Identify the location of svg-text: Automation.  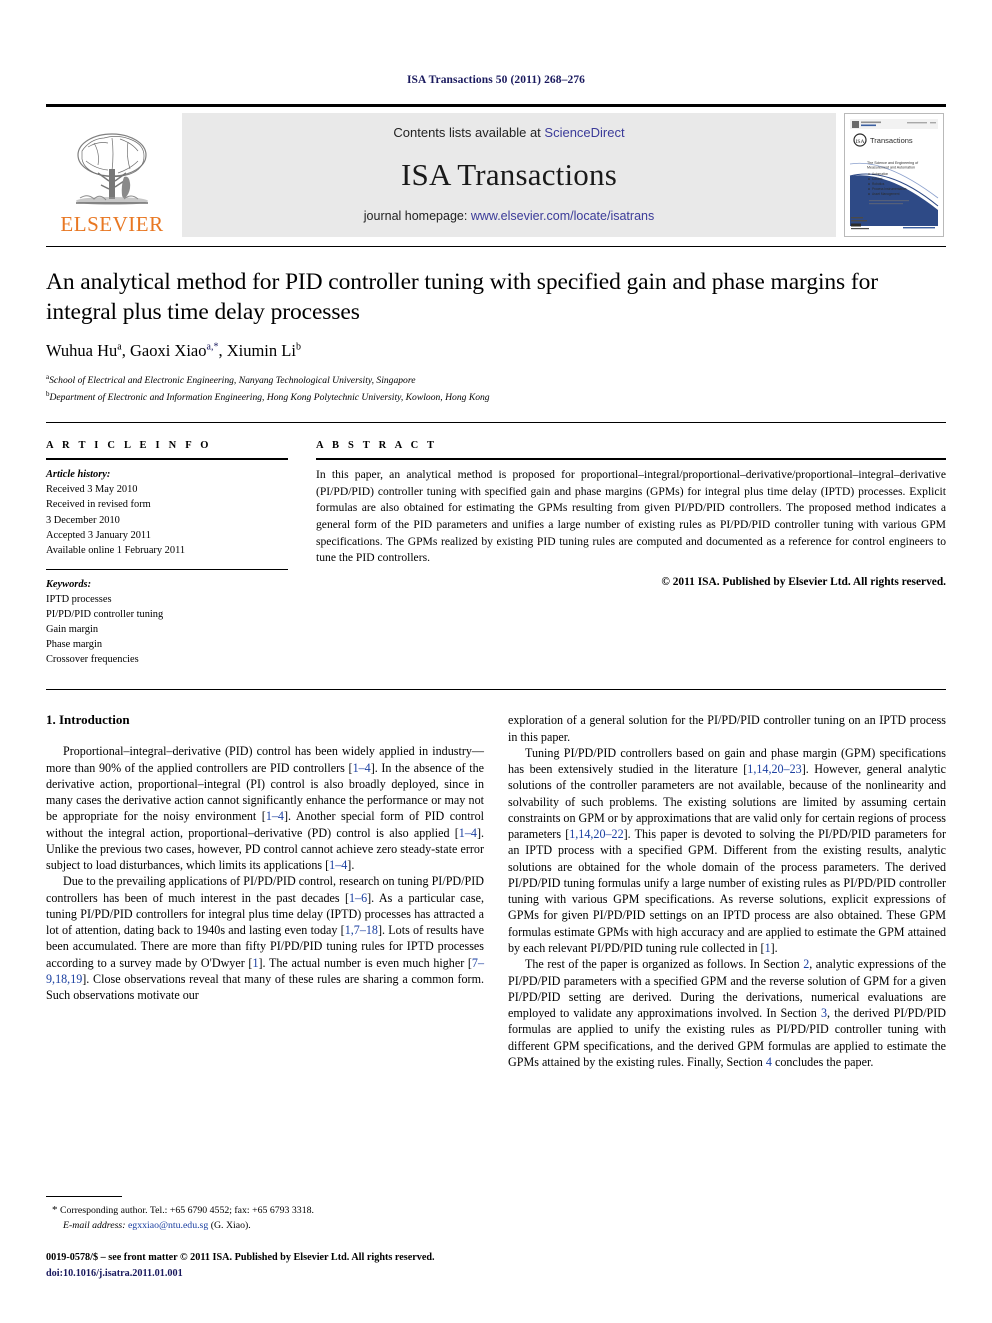
(880, 174).